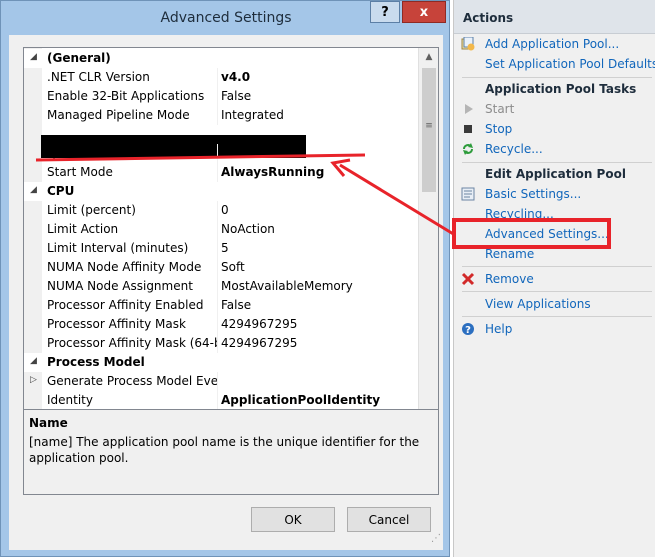 The width and height of the screenshot is (655, 557). What do you see at coordinates (79, 58) in the screenshot?
I see `category-label: (General)` at bounding box center [79, 58].